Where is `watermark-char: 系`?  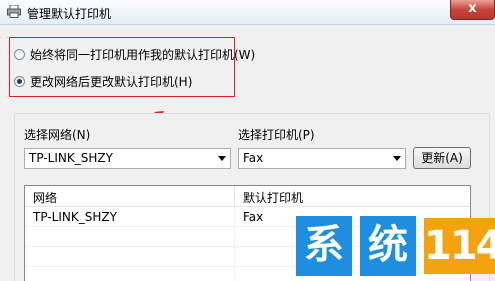 watermark-char: 系 is located at coordinates (324, 246).